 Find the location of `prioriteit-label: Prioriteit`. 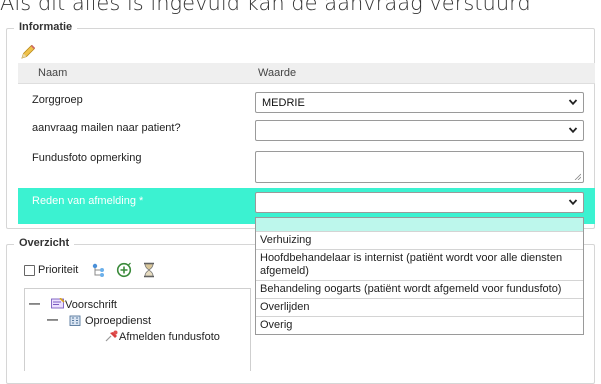

prioriteit-label: Prioriteit is located at coordinates (58, 270).